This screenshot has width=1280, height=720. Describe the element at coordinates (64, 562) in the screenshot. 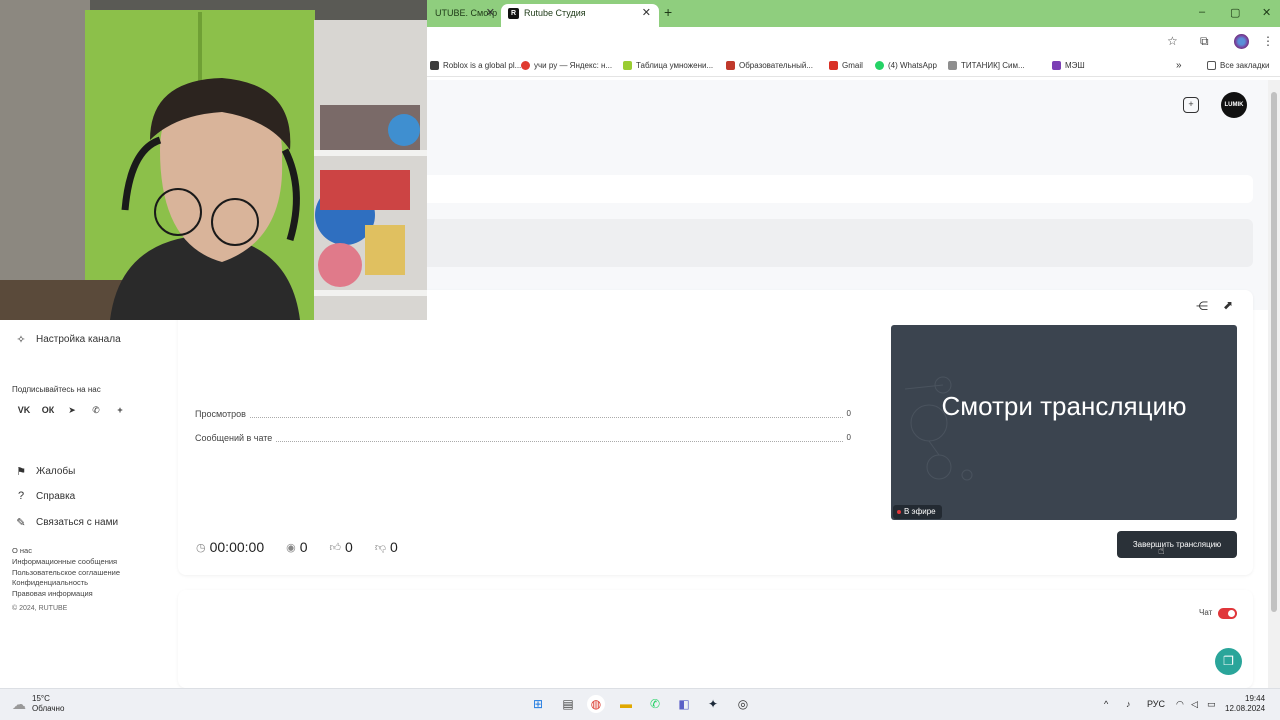

I see `footer-link-info: Информационные сообщения` at that location.